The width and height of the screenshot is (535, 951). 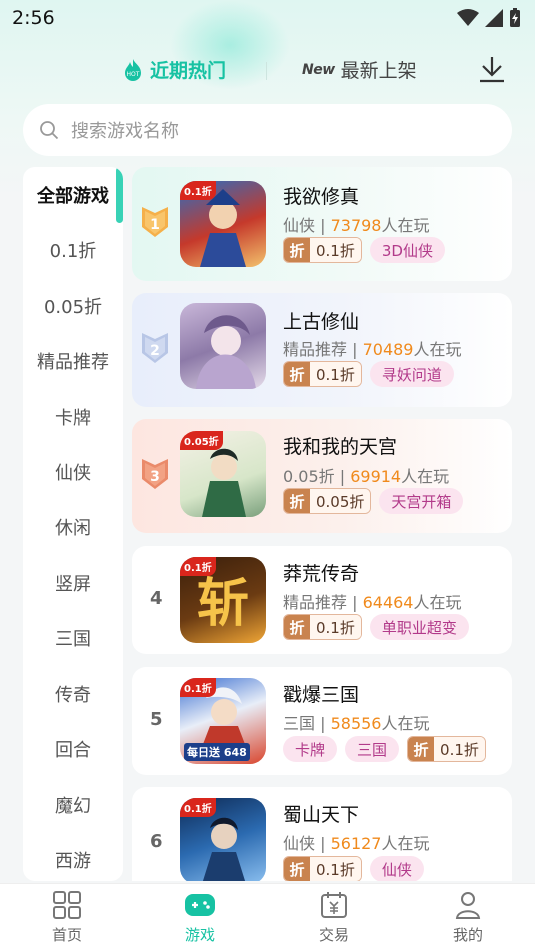 I want to click on sidebar-item-three-kingdoms: 三国, so click(x=73, y=638).